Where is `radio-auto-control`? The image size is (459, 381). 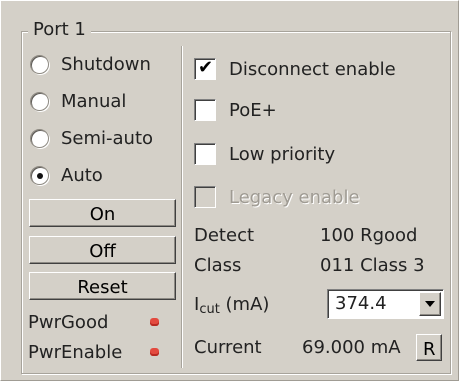
radio-auto-control is located at coordinates (39, 175).